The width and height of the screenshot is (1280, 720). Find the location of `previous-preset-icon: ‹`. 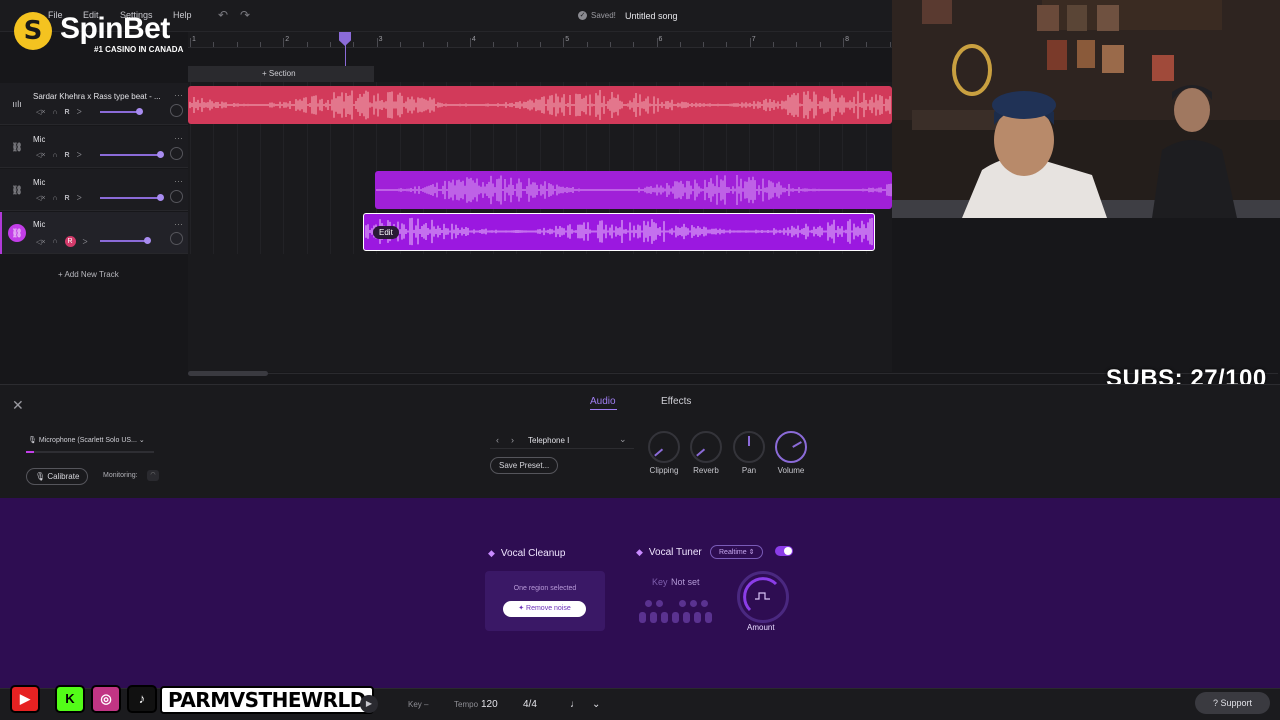

previous-preset-icon: ‹ is located at coordinates (497, 440).